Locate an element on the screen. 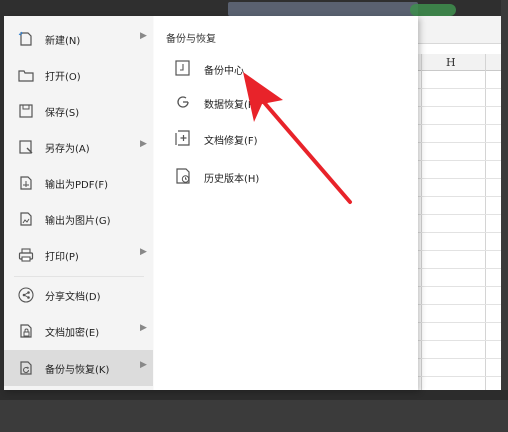  menu-separator is located at coordinates (79, 276).